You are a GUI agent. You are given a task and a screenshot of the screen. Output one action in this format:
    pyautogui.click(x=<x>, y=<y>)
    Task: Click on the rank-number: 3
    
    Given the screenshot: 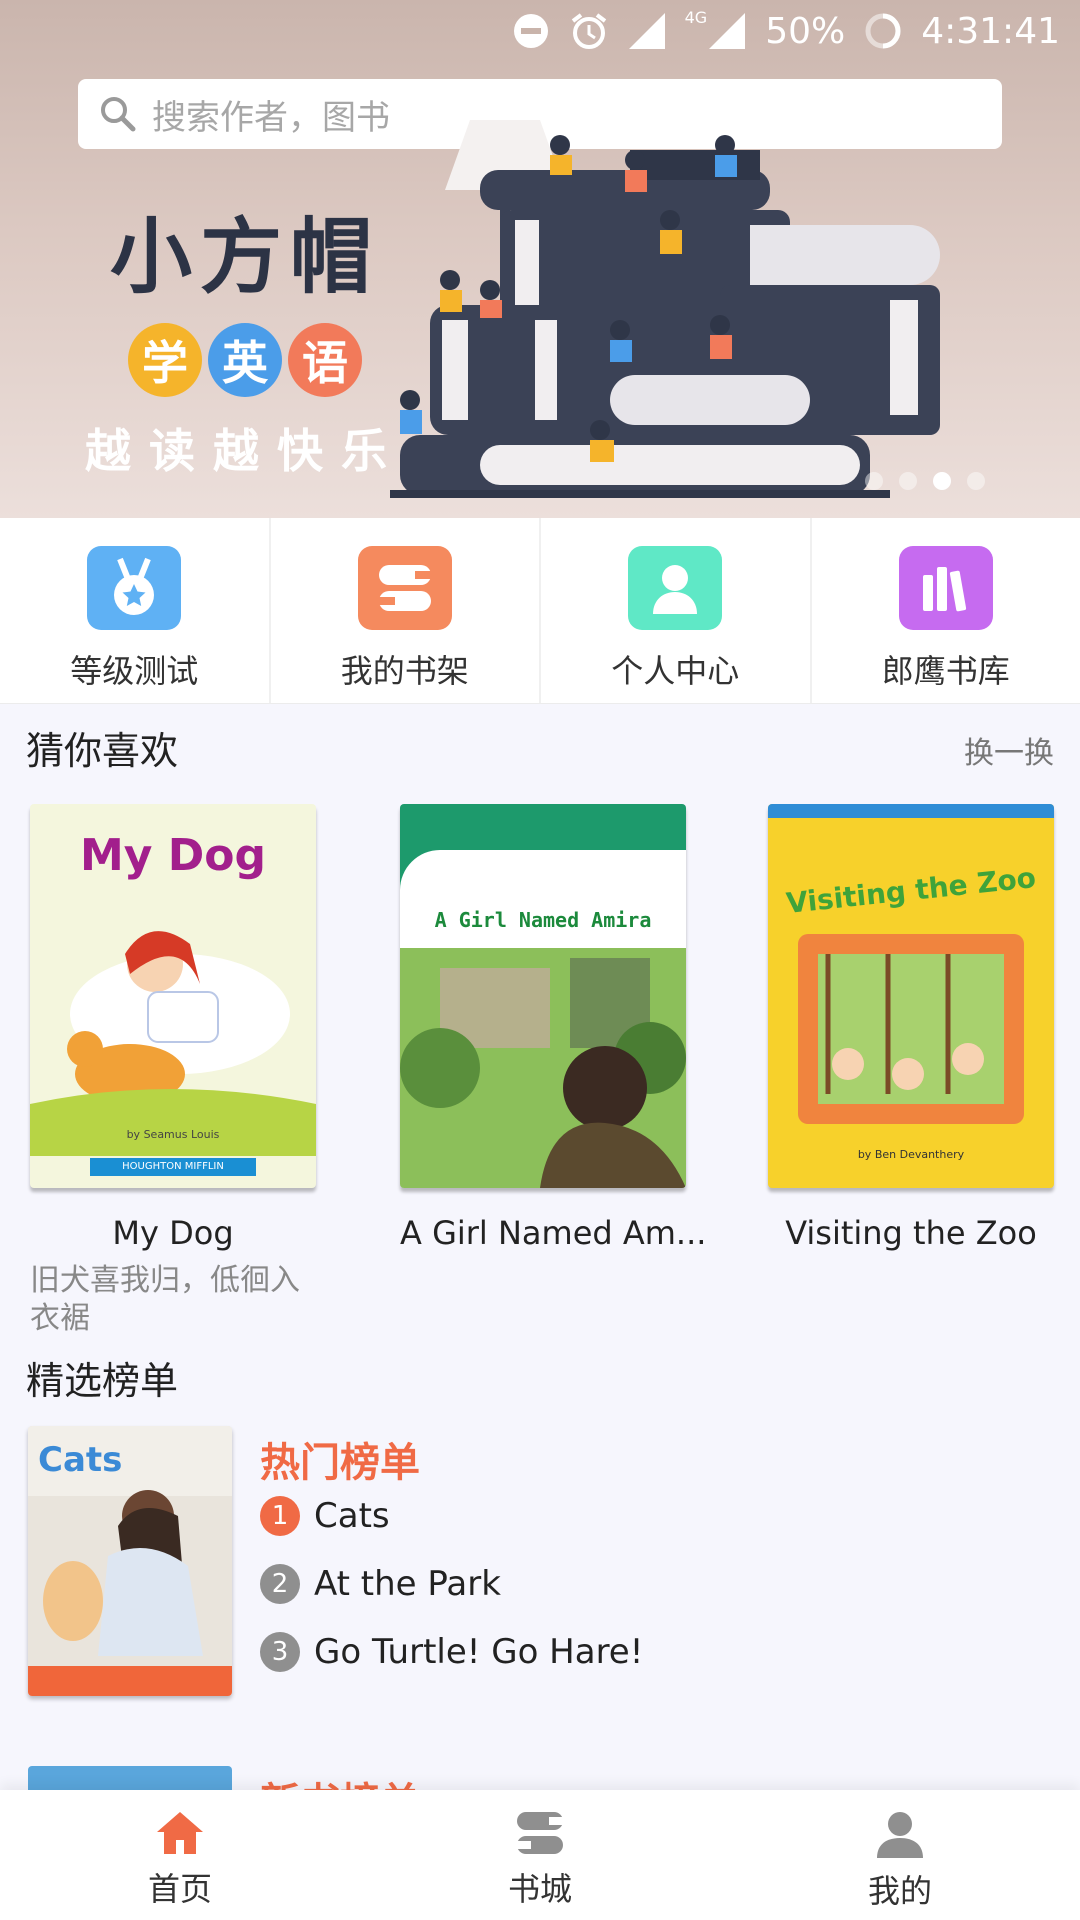 What is the action you would take?
    pyautogui.click(x=280, y=1652)
    